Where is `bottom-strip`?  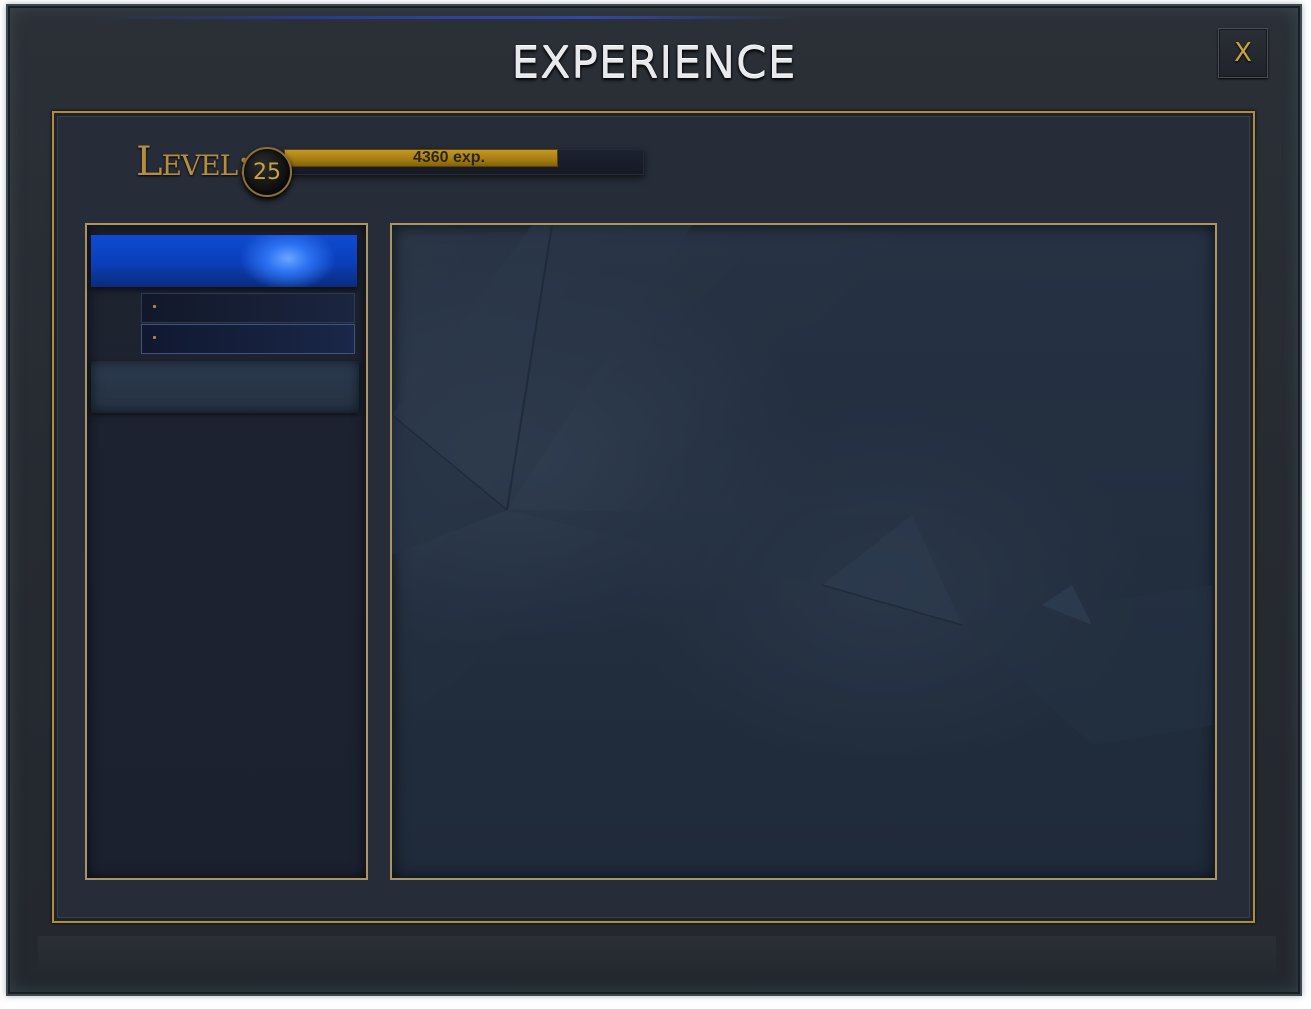 bottom-strip is located at coordinates (657, 954).